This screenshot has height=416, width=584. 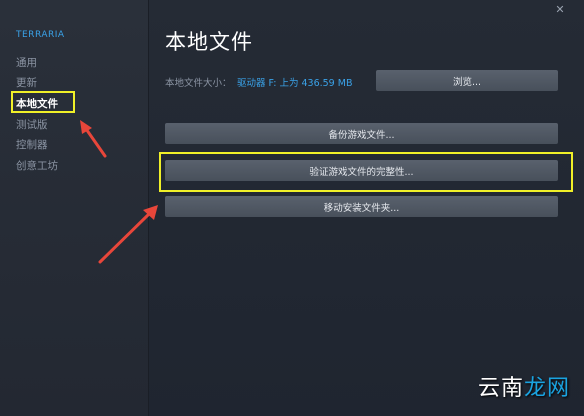 What do you see at coordinates (32, 124) in the screenshot?
I see `sidebar-item-betas: 测试版` at bounding box center [32, 124].